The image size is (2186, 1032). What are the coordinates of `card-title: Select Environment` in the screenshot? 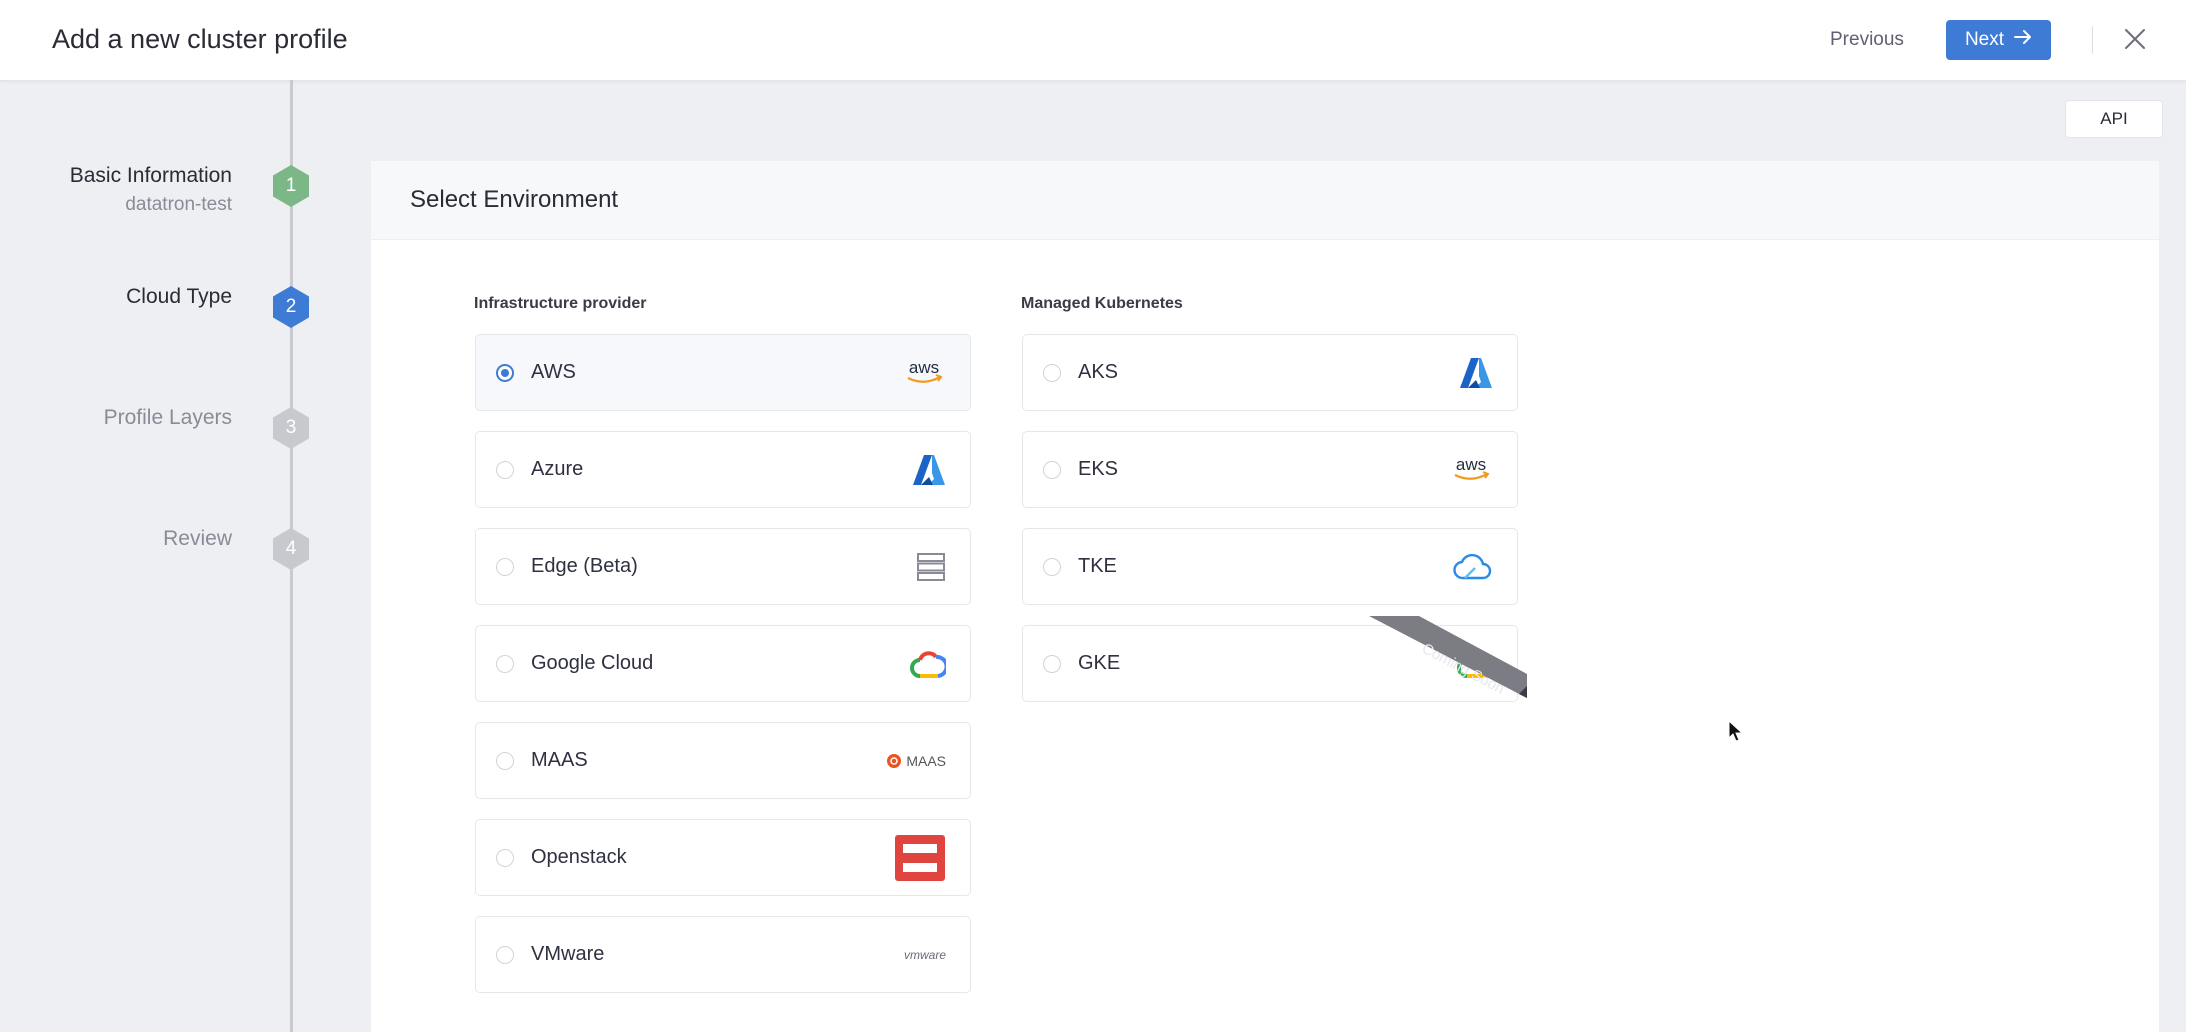 It's located at (514, 199).